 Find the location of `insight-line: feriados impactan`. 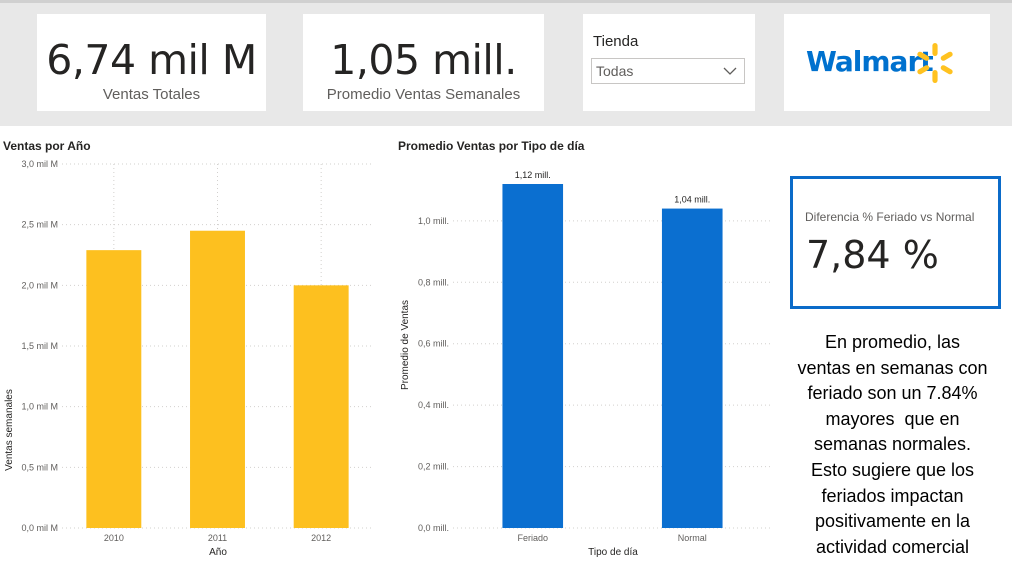

insight-line: feriados impactan is located at coordinates (892, 495).